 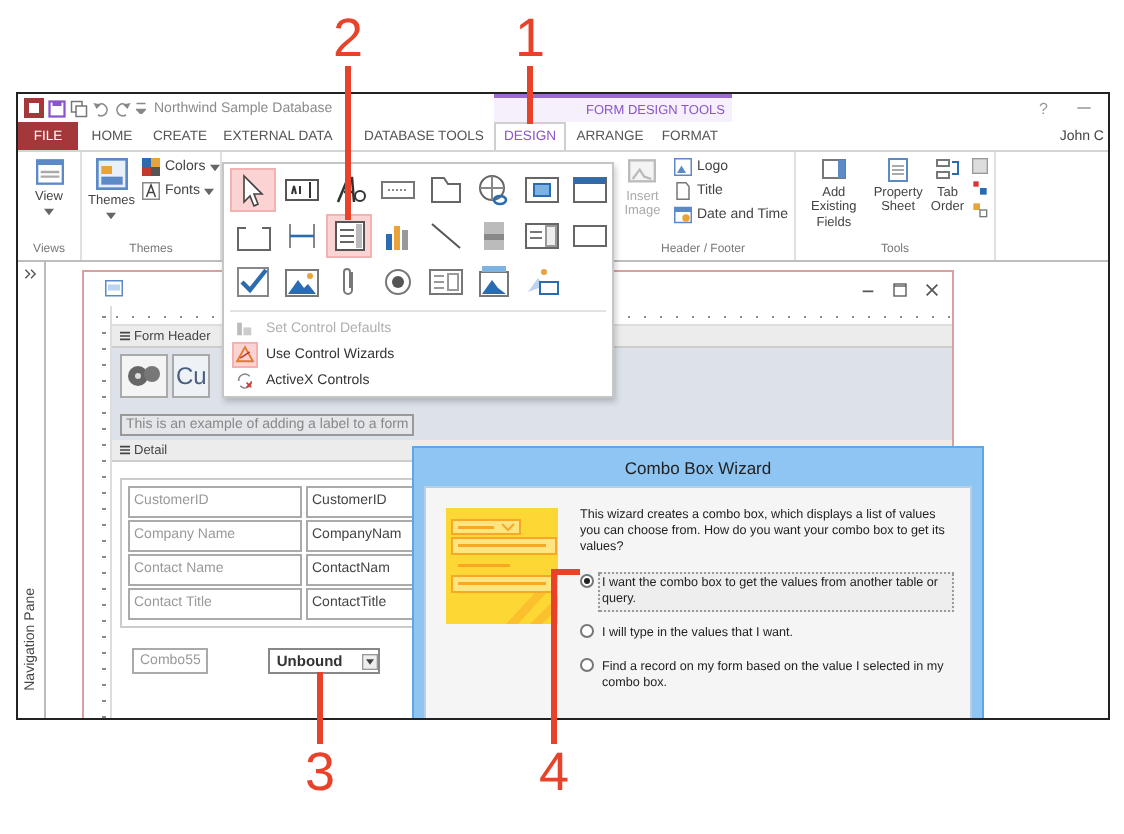 I want to click on callout-number: 3, so click(x=320, y=773).